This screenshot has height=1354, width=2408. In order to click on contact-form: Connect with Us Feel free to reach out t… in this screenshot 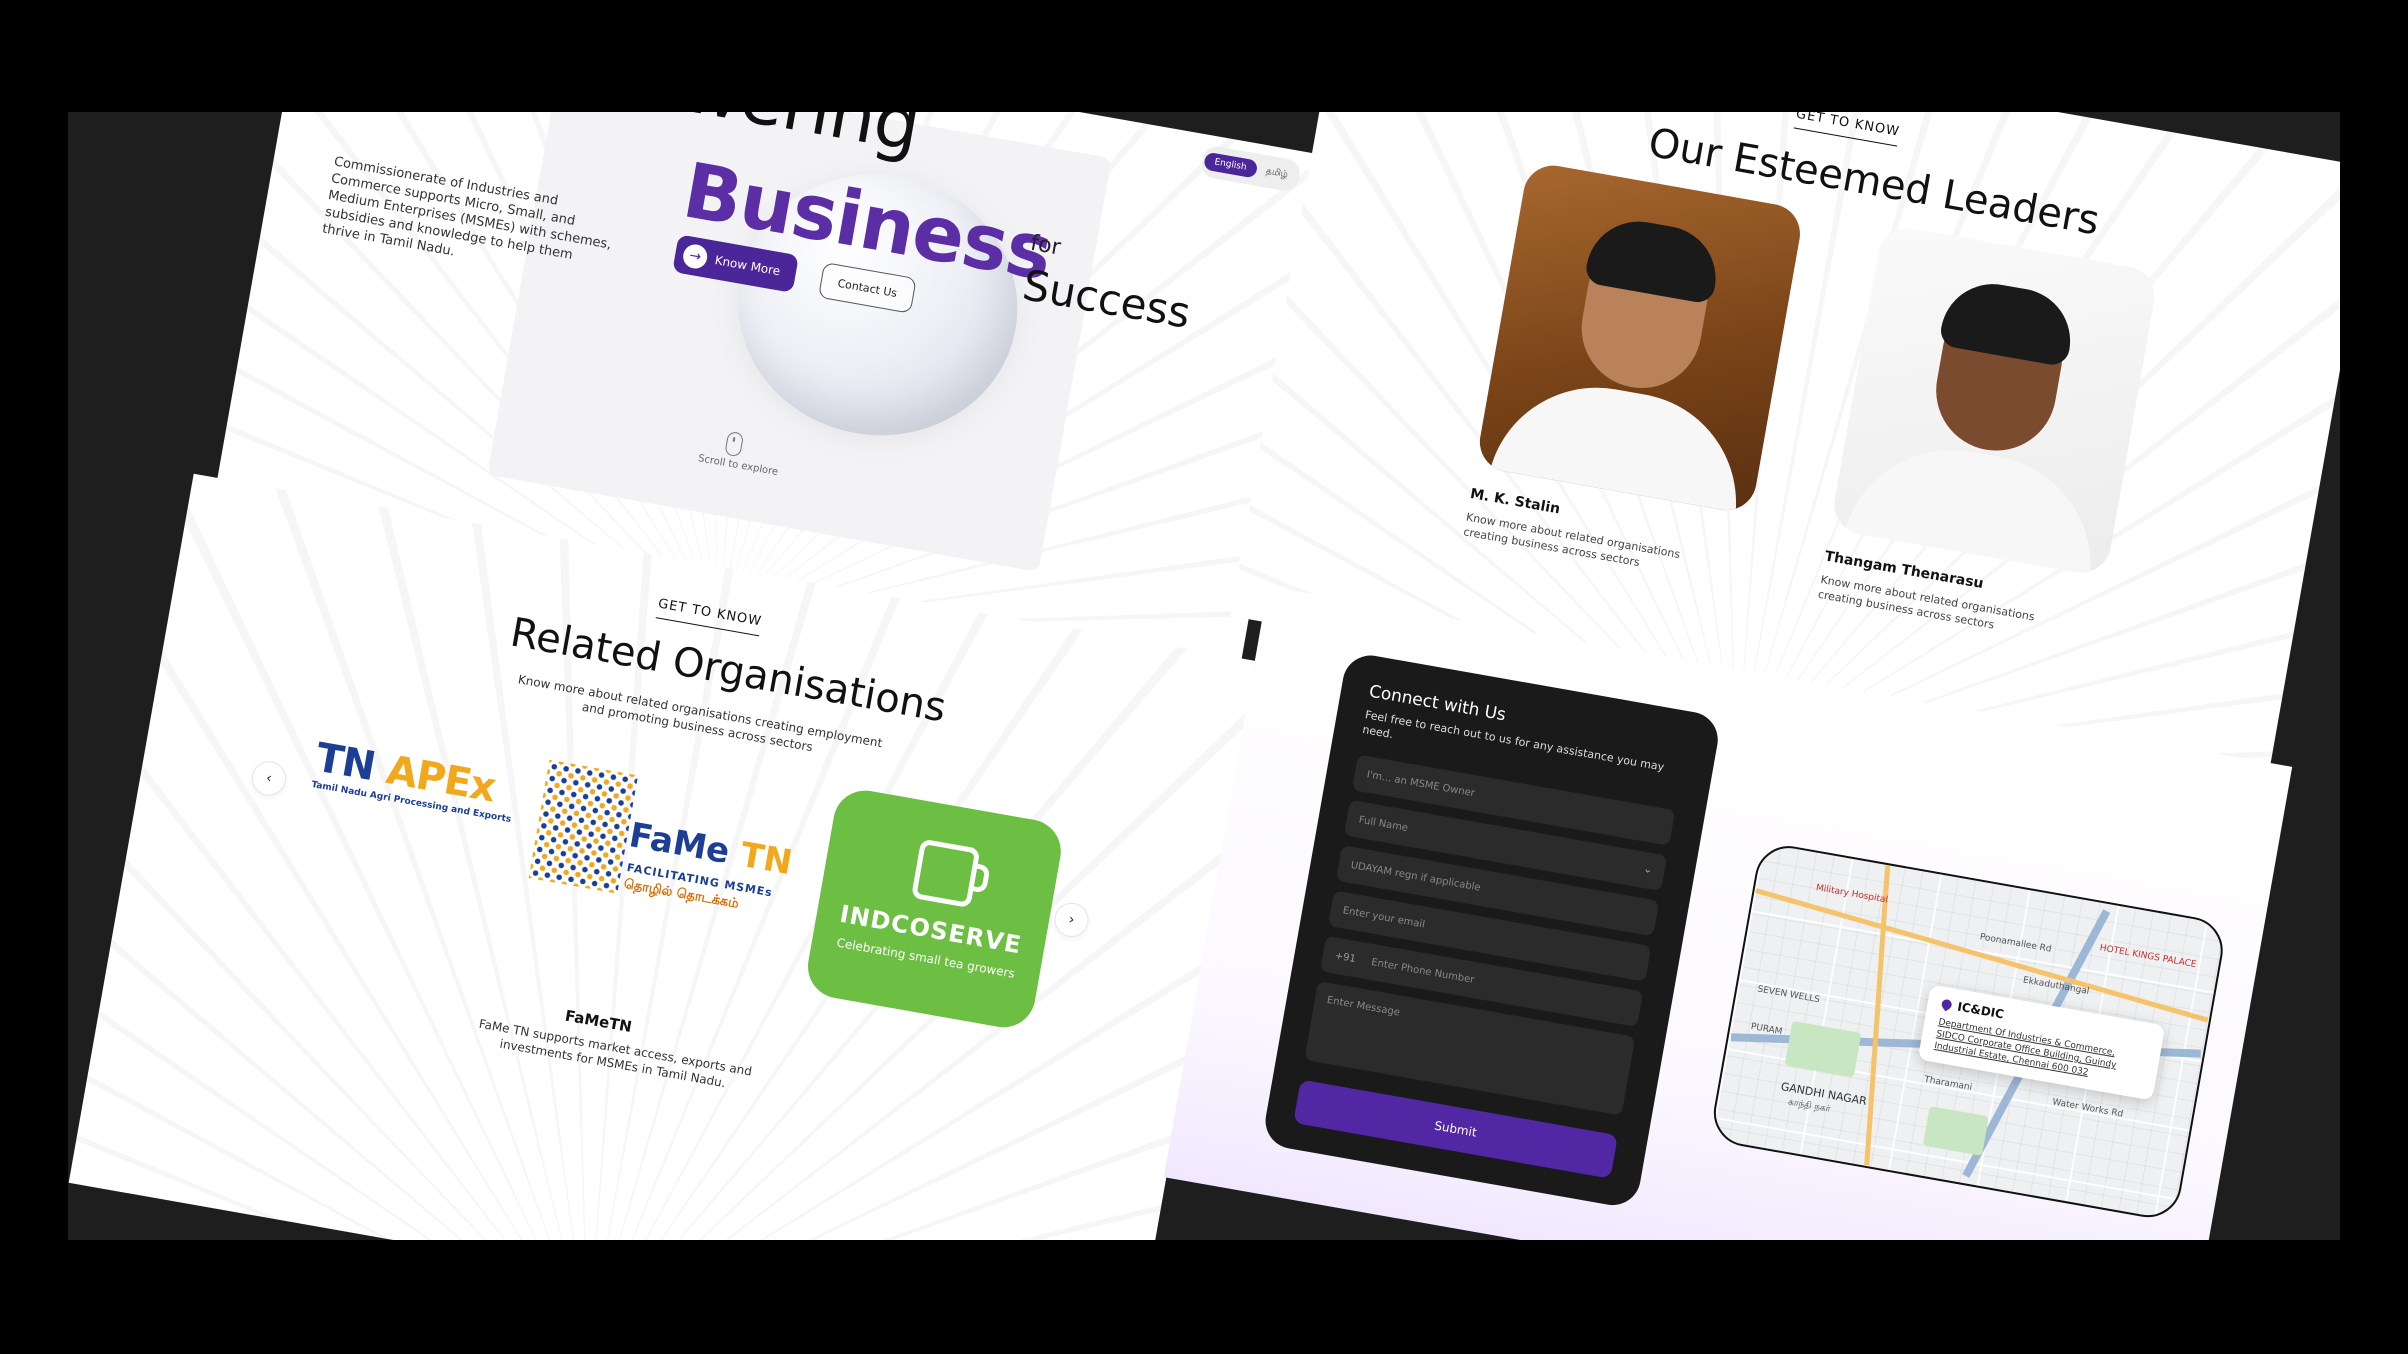, I will do `click(1492, 930)`.